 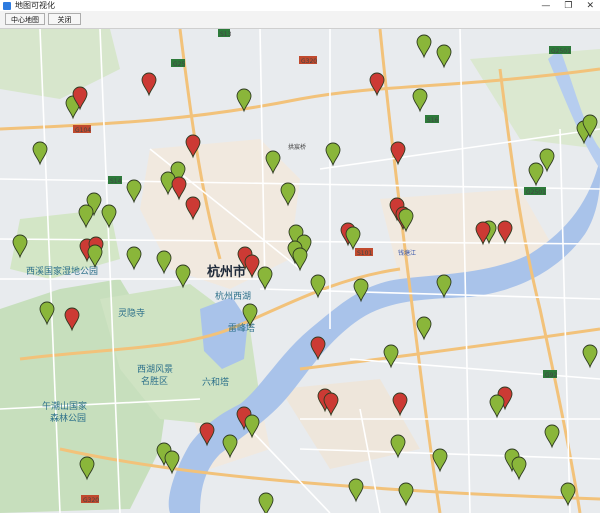 I want to click on road-shield-g2501: G2501, so click(x=561, y=51).